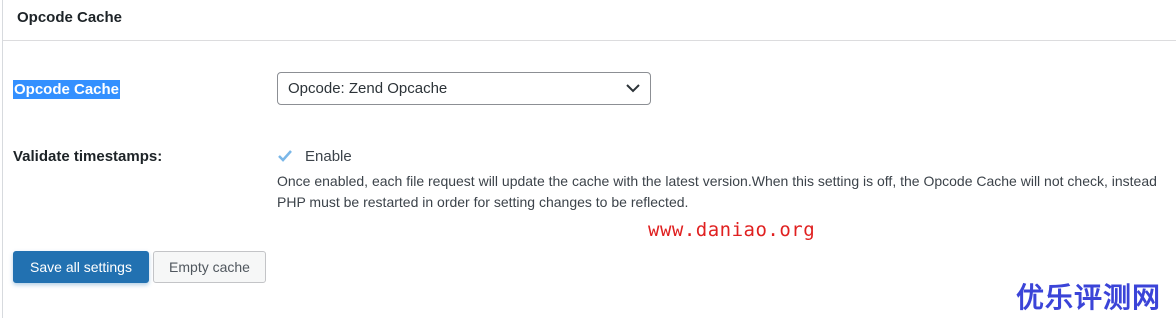 This screenshot has width=1176, height=318. I want to click on save-all-settings-button: Save all settings, so click(81, 267).